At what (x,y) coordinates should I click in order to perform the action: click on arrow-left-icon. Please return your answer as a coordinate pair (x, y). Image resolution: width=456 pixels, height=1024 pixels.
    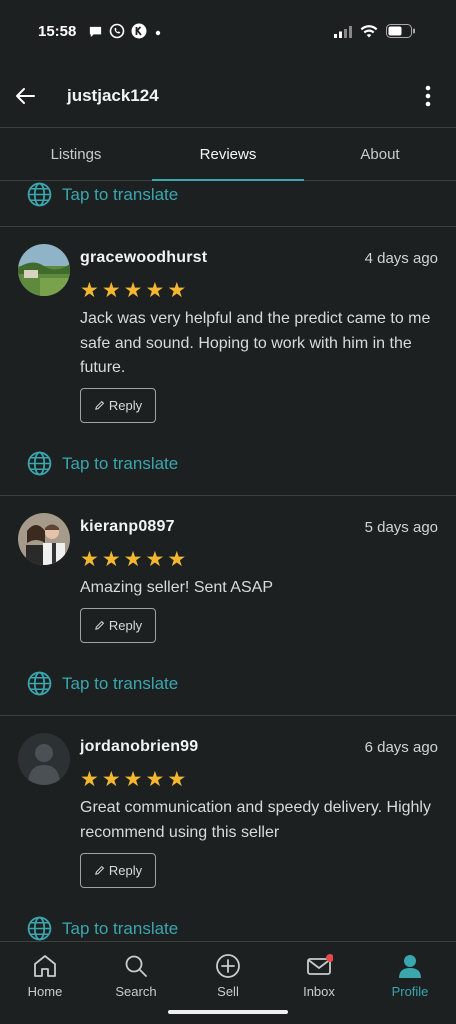
    Looking at the image, I should click on (25, 96).